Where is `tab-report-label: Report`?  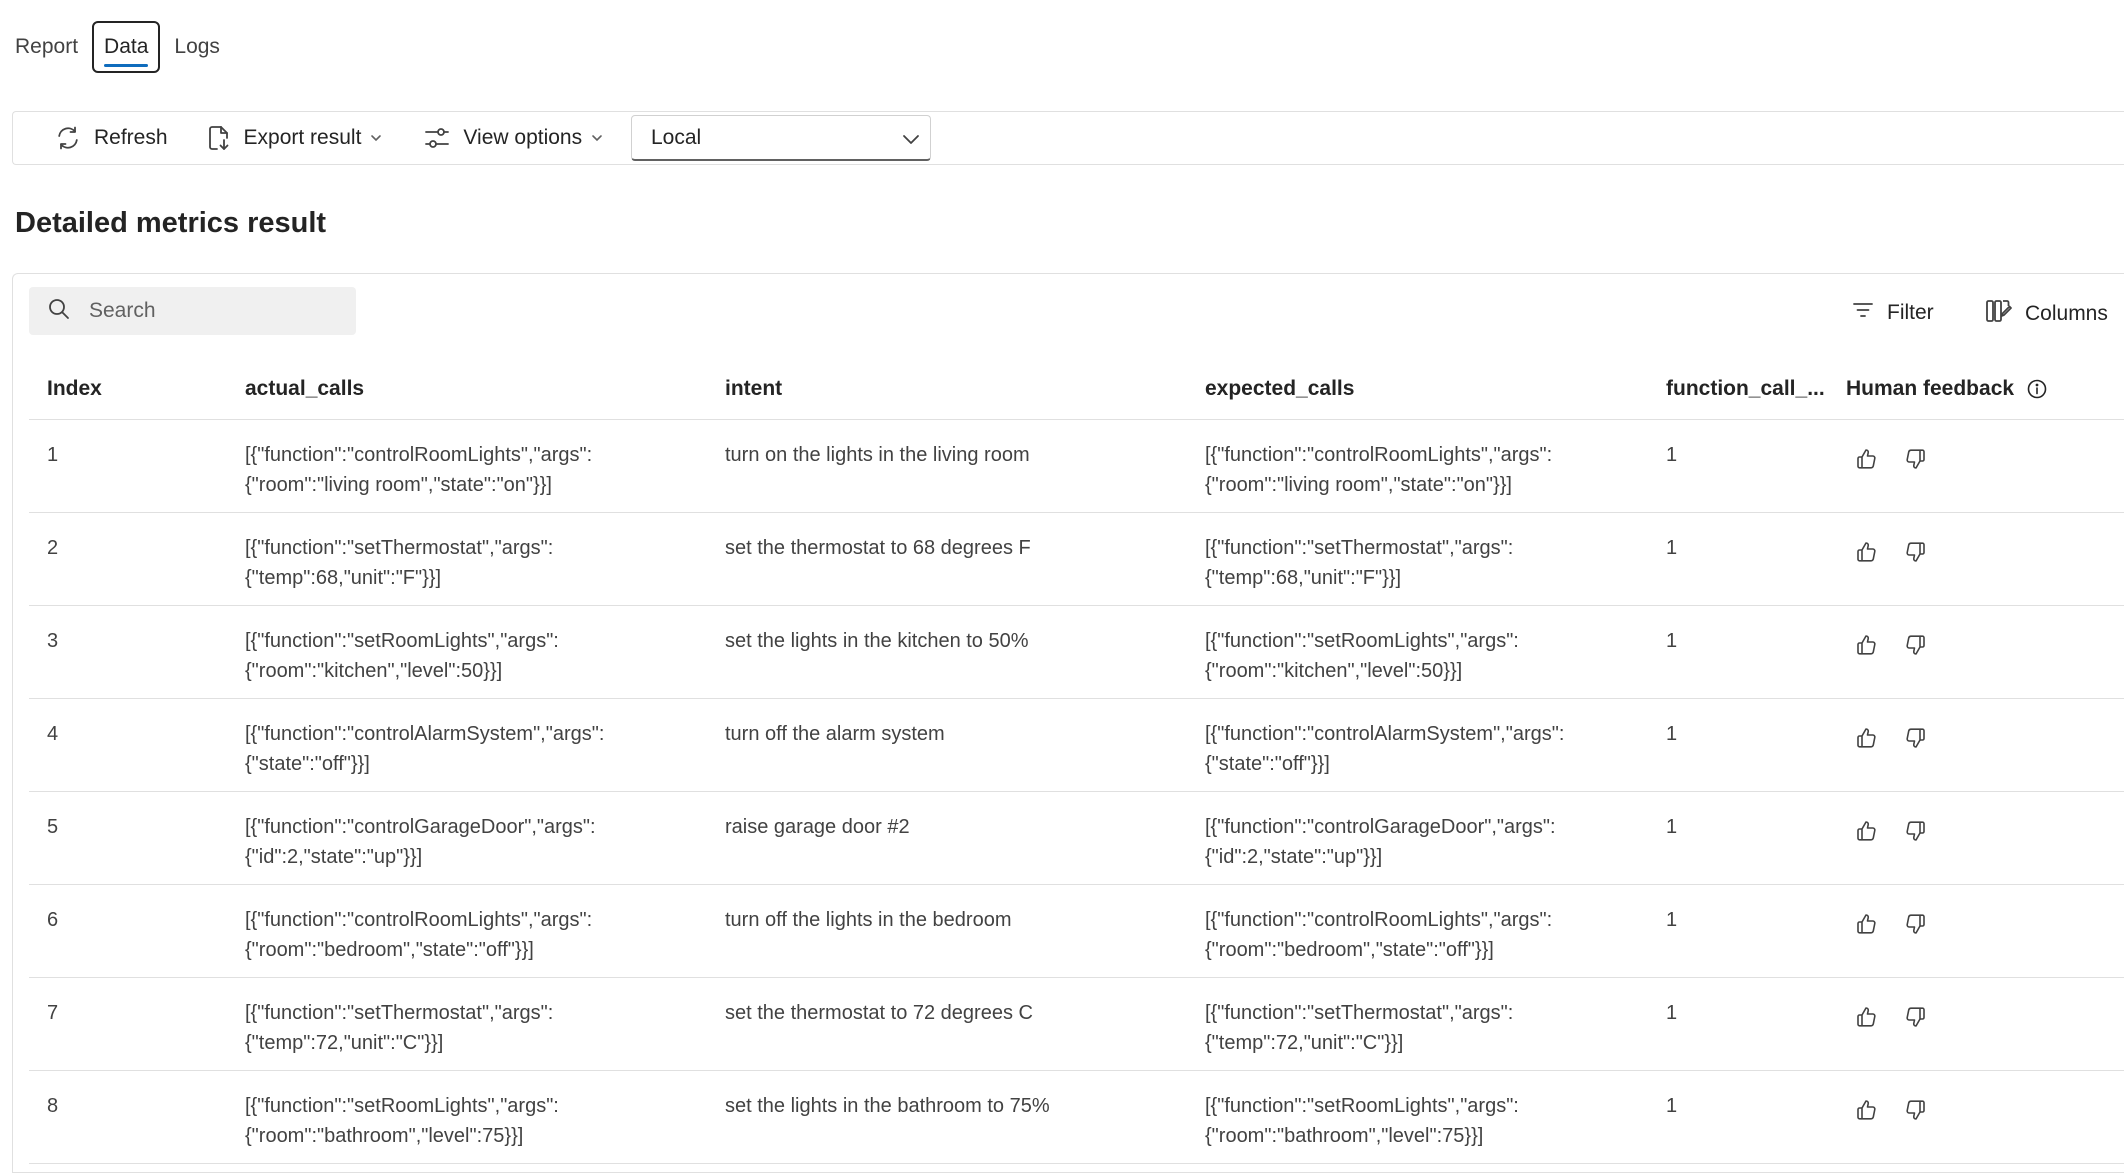
tab-report-label: Report is located at coordinates (47, 46).